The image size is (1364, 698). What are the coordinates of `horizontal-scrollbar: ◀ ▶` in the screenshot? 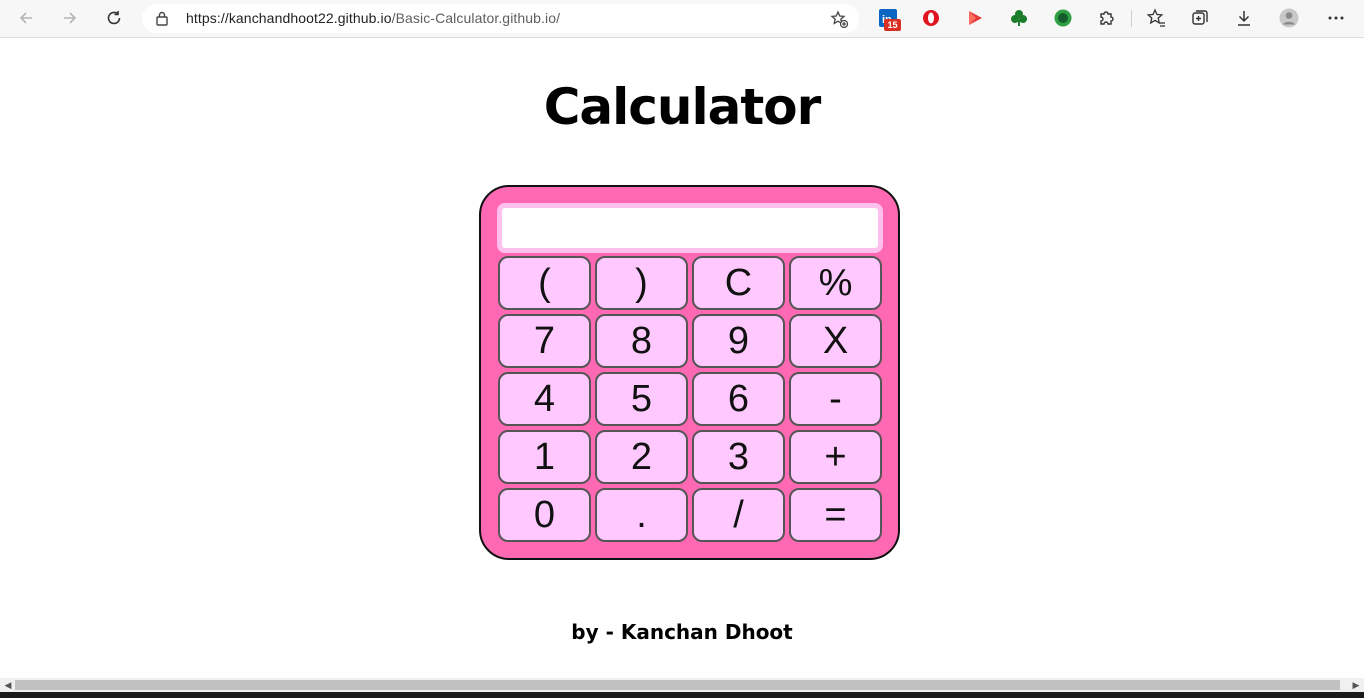 It's located at (682, 685).